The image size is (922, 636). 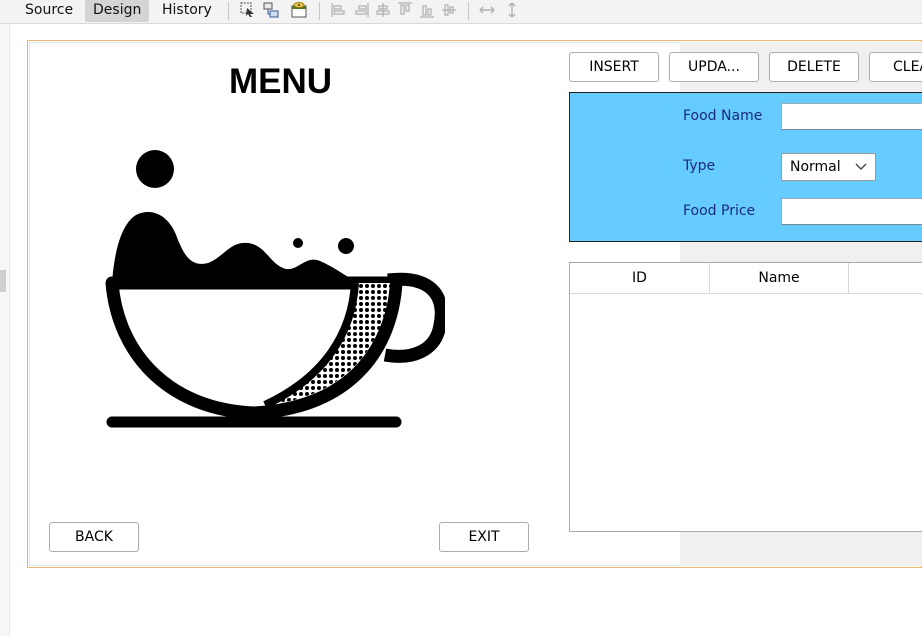 I want to click on preview-design-icon, so click(x=299, y=10).